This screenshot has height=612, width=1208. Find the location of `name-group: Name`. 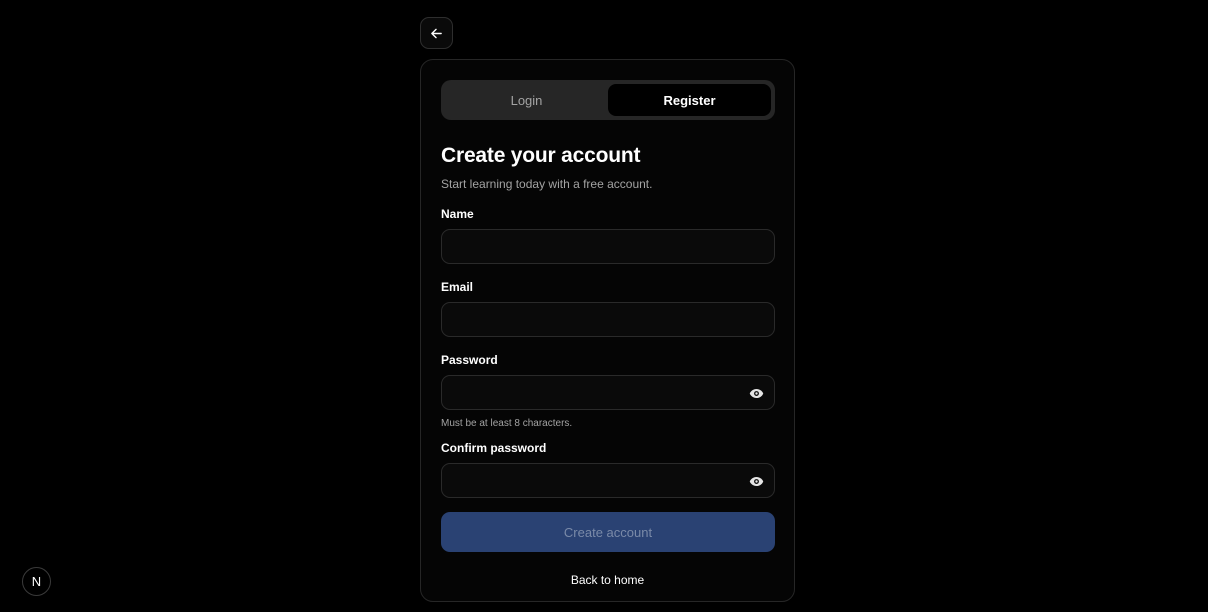

name-group: Name is located at coordinates (608, 235).